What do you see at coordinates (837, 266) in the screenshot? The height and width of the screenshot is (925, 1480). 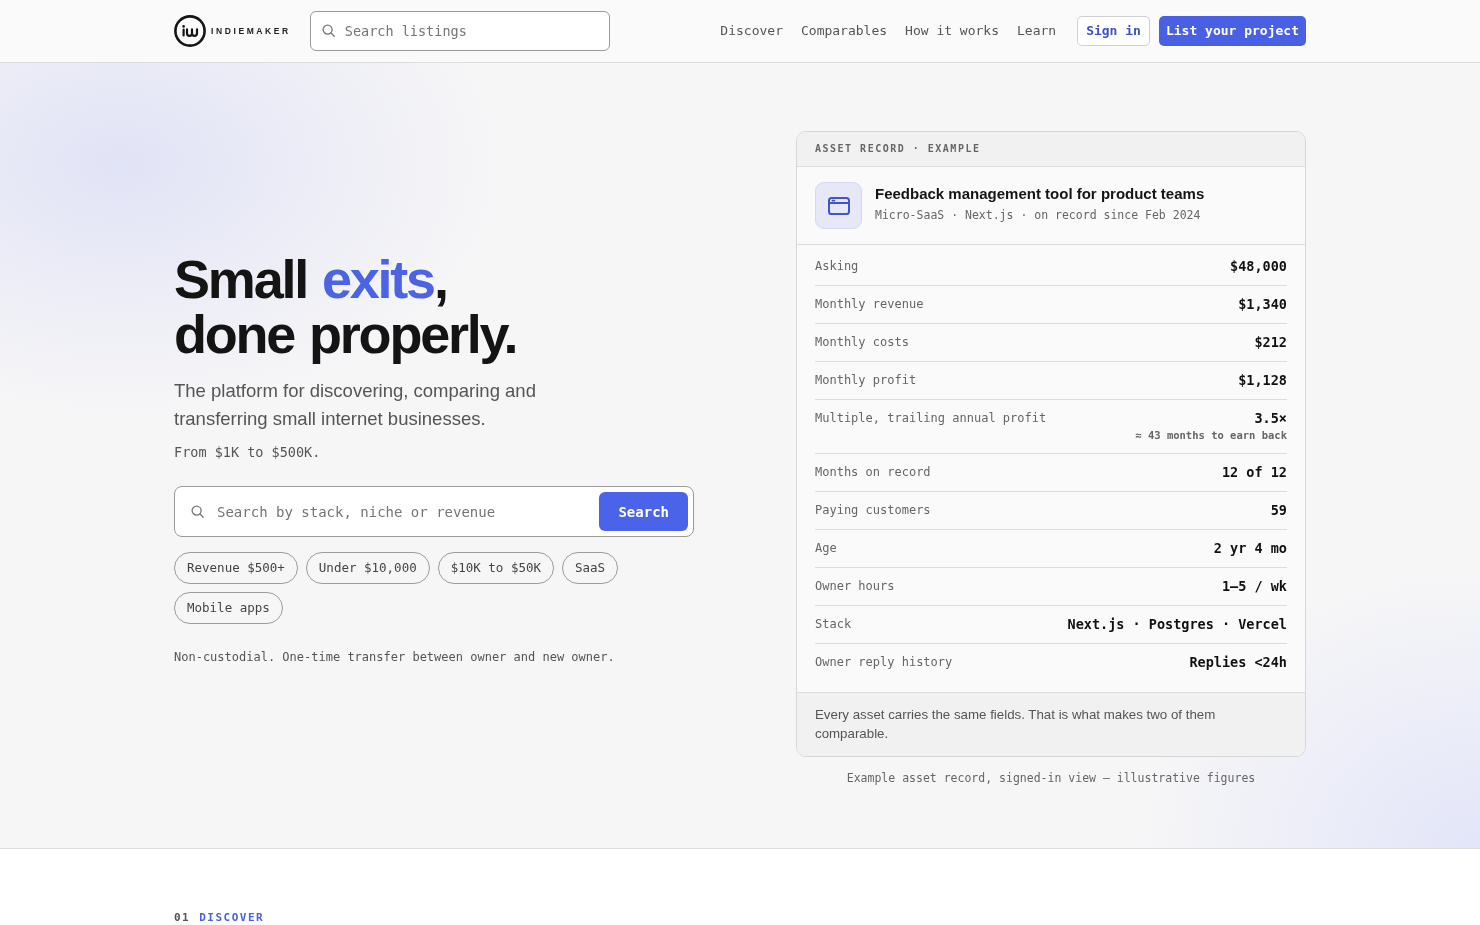 I see `field-label: Asking` at bounding box center [837, 266].